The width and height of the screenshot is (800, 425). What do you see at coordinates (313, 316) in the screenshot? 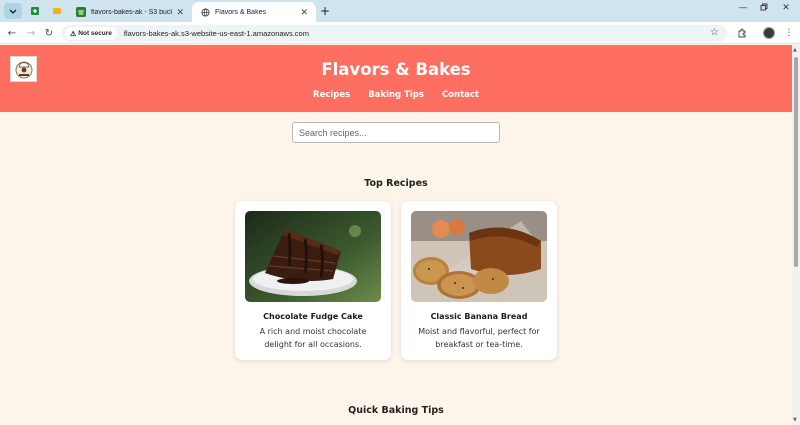
I see `recipe-title: Chocolate Fudge Cake` at bounding box center [313, 316].